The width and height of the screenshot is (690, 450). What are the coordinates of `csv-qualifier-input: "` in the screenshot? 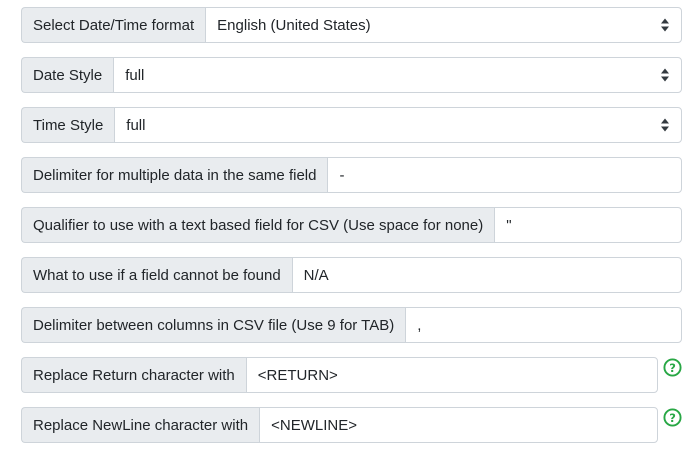 It's located at (588, 225).